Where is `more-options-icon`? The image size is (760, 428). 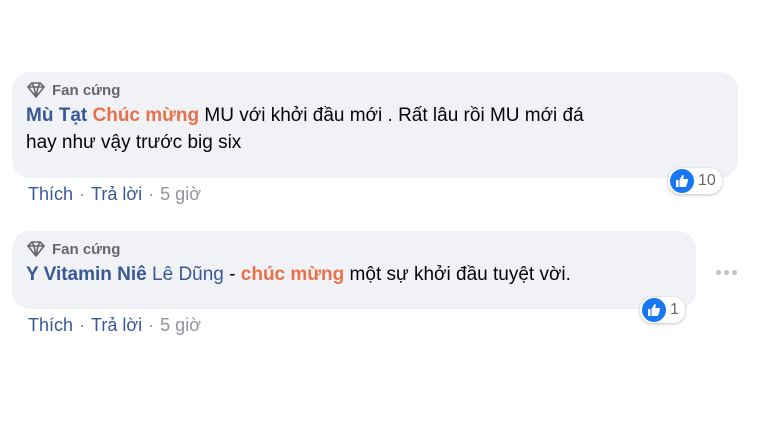 more-options-icon is located at coordinates (726, 272).